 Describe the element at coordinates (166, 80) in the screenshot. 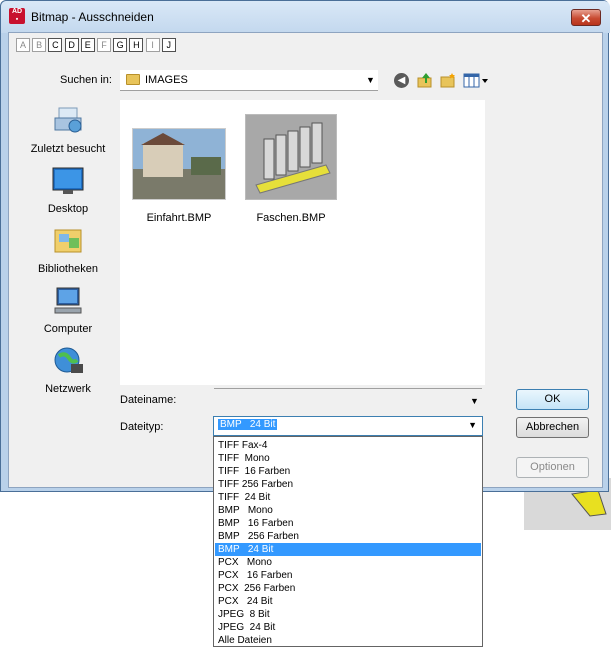

I see `lookin-value: IMAGES` at that location.